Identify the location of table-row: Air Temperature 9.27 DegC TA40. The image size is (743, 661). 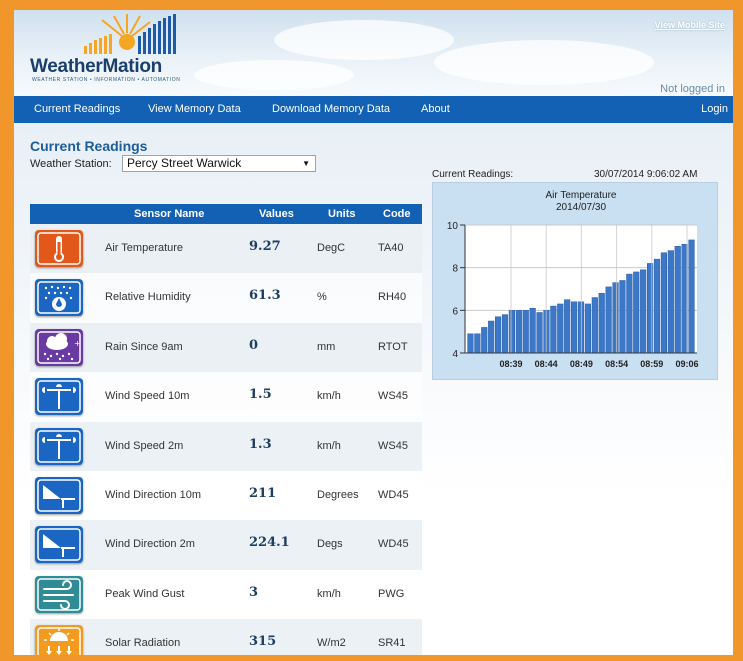
(226, 249).